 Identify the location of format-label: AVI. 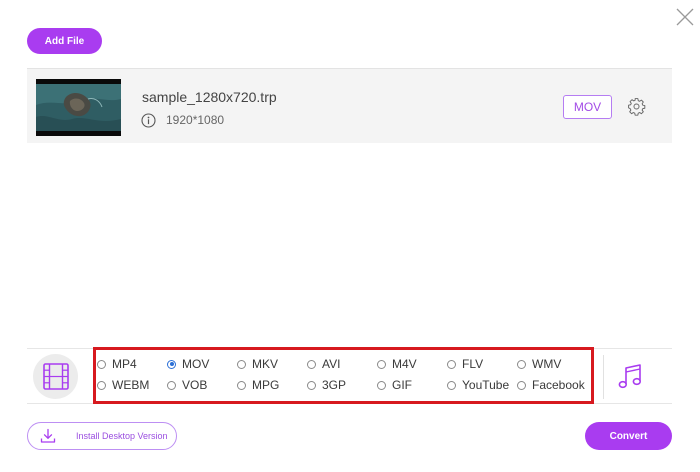
(331, 364).